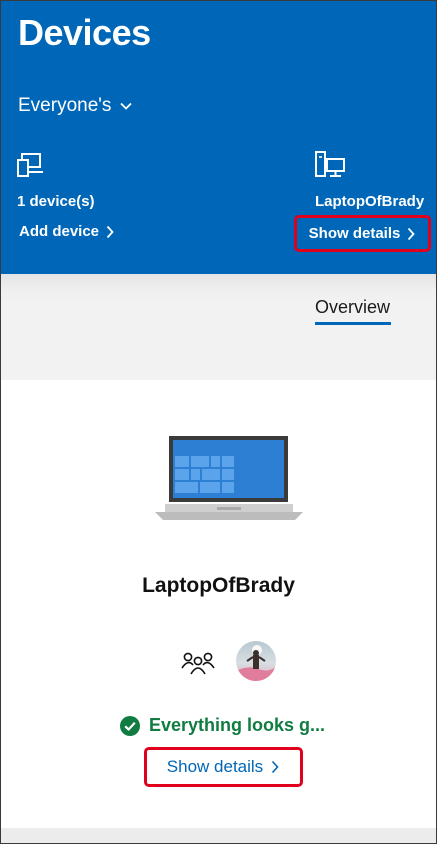  I want to click on page-title: Devices, so click(84, 32).